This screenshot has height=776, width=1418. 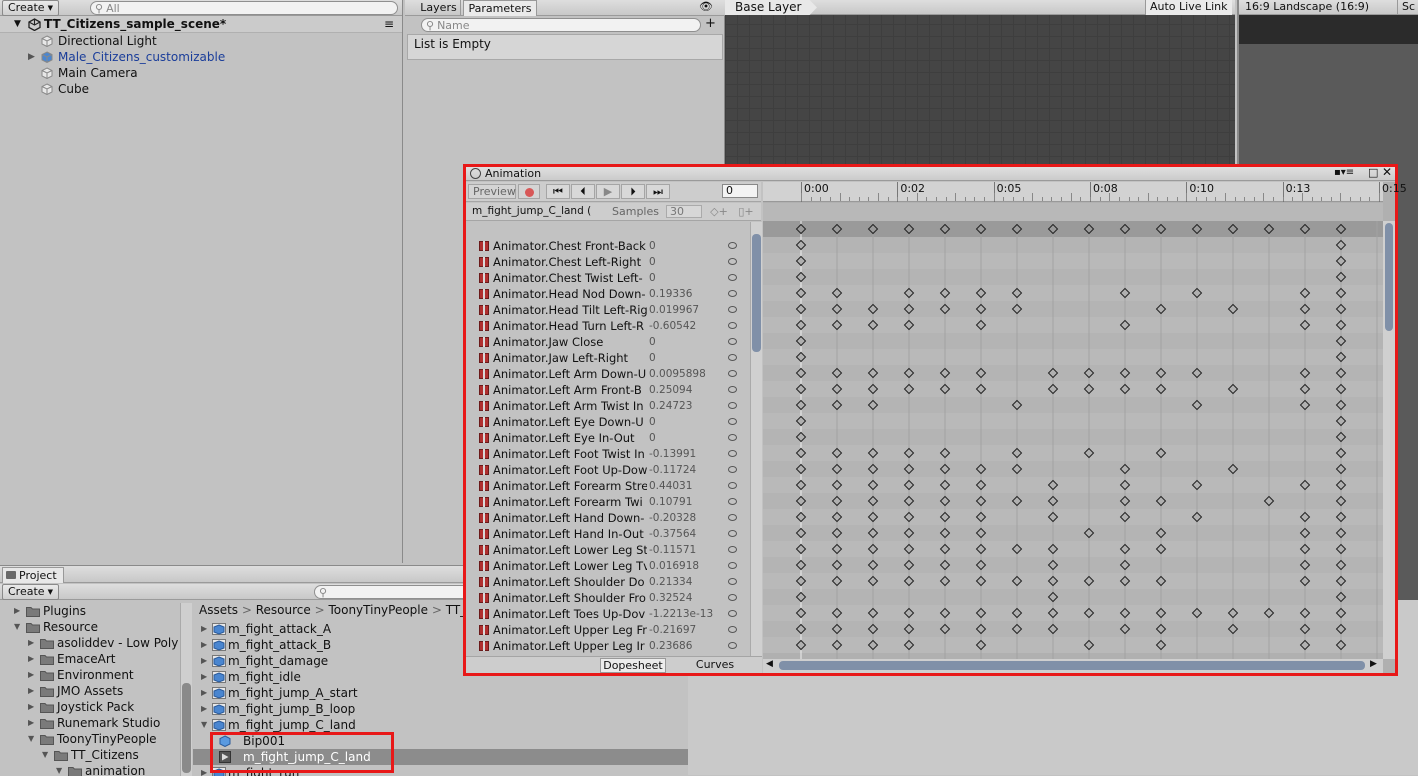 I want to click on scene-header: ▼ TT_Citizens_sample_scene* ≡, so click(x=201, y=24).